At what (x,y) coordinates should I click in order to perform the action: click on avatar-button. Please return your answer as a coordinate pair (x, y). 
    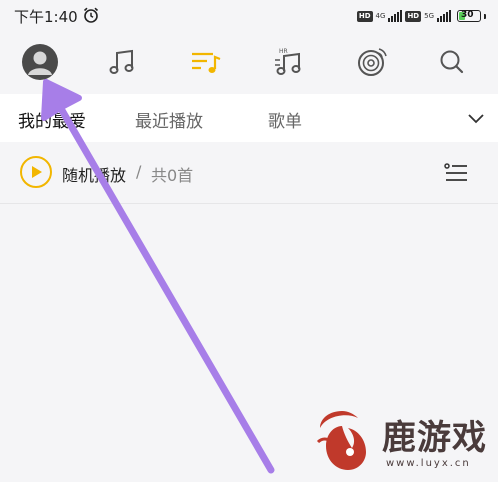
    Looking at the image, I should click on (40, 62).